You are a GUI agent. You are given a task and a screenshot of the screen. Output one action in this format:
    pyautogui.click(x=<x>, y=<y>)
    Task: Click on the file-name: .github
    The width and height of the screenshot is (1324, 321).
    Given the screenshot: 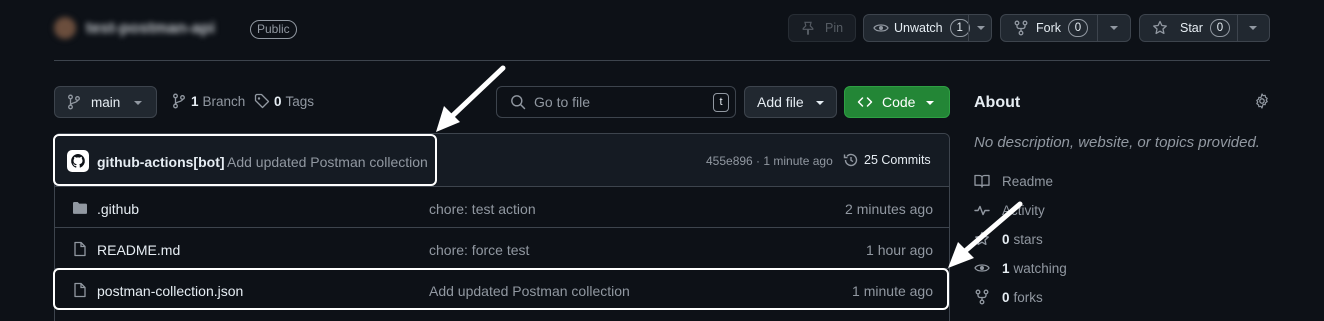 What is the action you would take?
    pyautogui.click(x=118, y=209)
    